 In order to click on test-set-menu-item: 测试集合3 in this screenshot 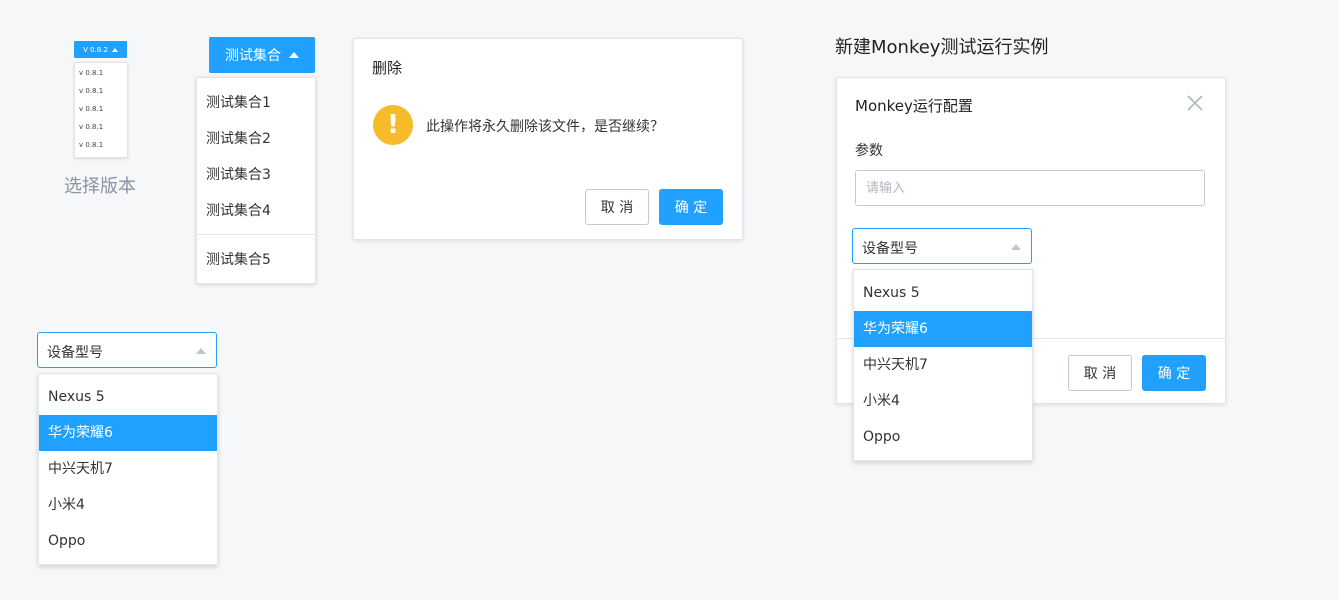, I will do `click(238, 174)`.